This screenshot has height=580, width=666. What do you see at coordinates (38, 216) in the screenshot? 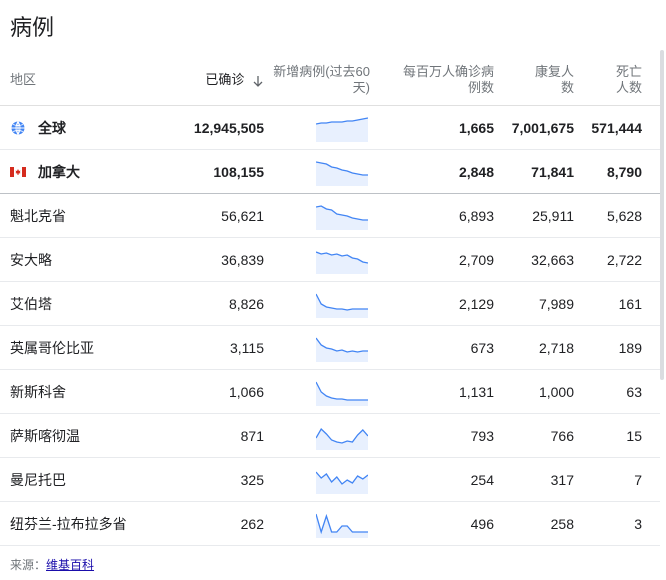
I see `region-name: 魁北克省` at bounding box center [38, 216].